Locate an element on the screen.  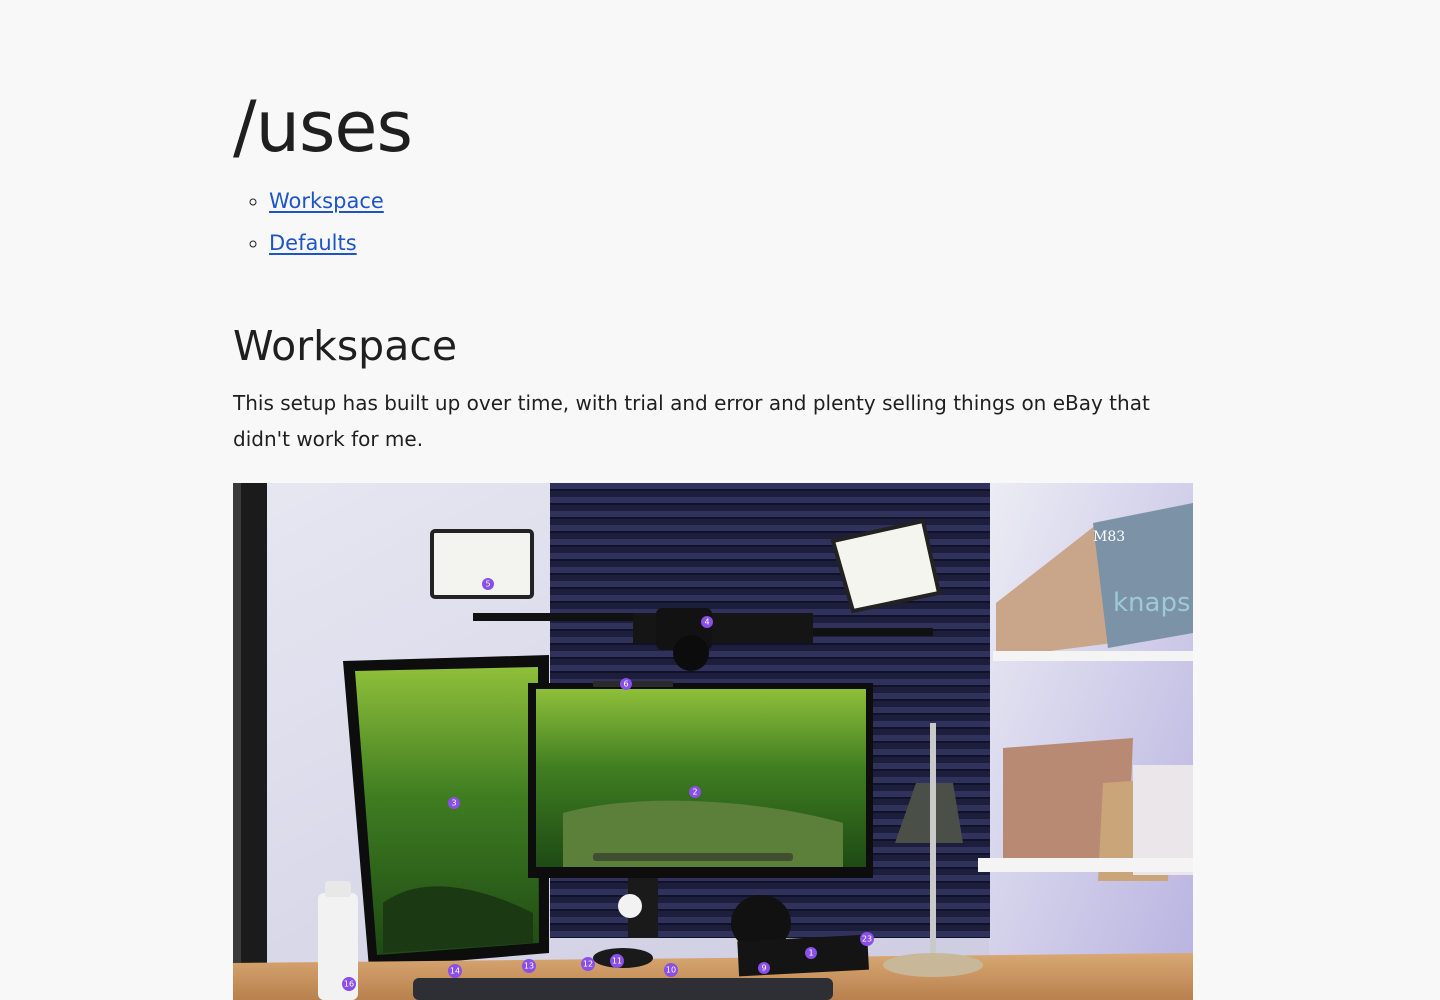
svg-text: 11 is located at coordinates (617, 961).